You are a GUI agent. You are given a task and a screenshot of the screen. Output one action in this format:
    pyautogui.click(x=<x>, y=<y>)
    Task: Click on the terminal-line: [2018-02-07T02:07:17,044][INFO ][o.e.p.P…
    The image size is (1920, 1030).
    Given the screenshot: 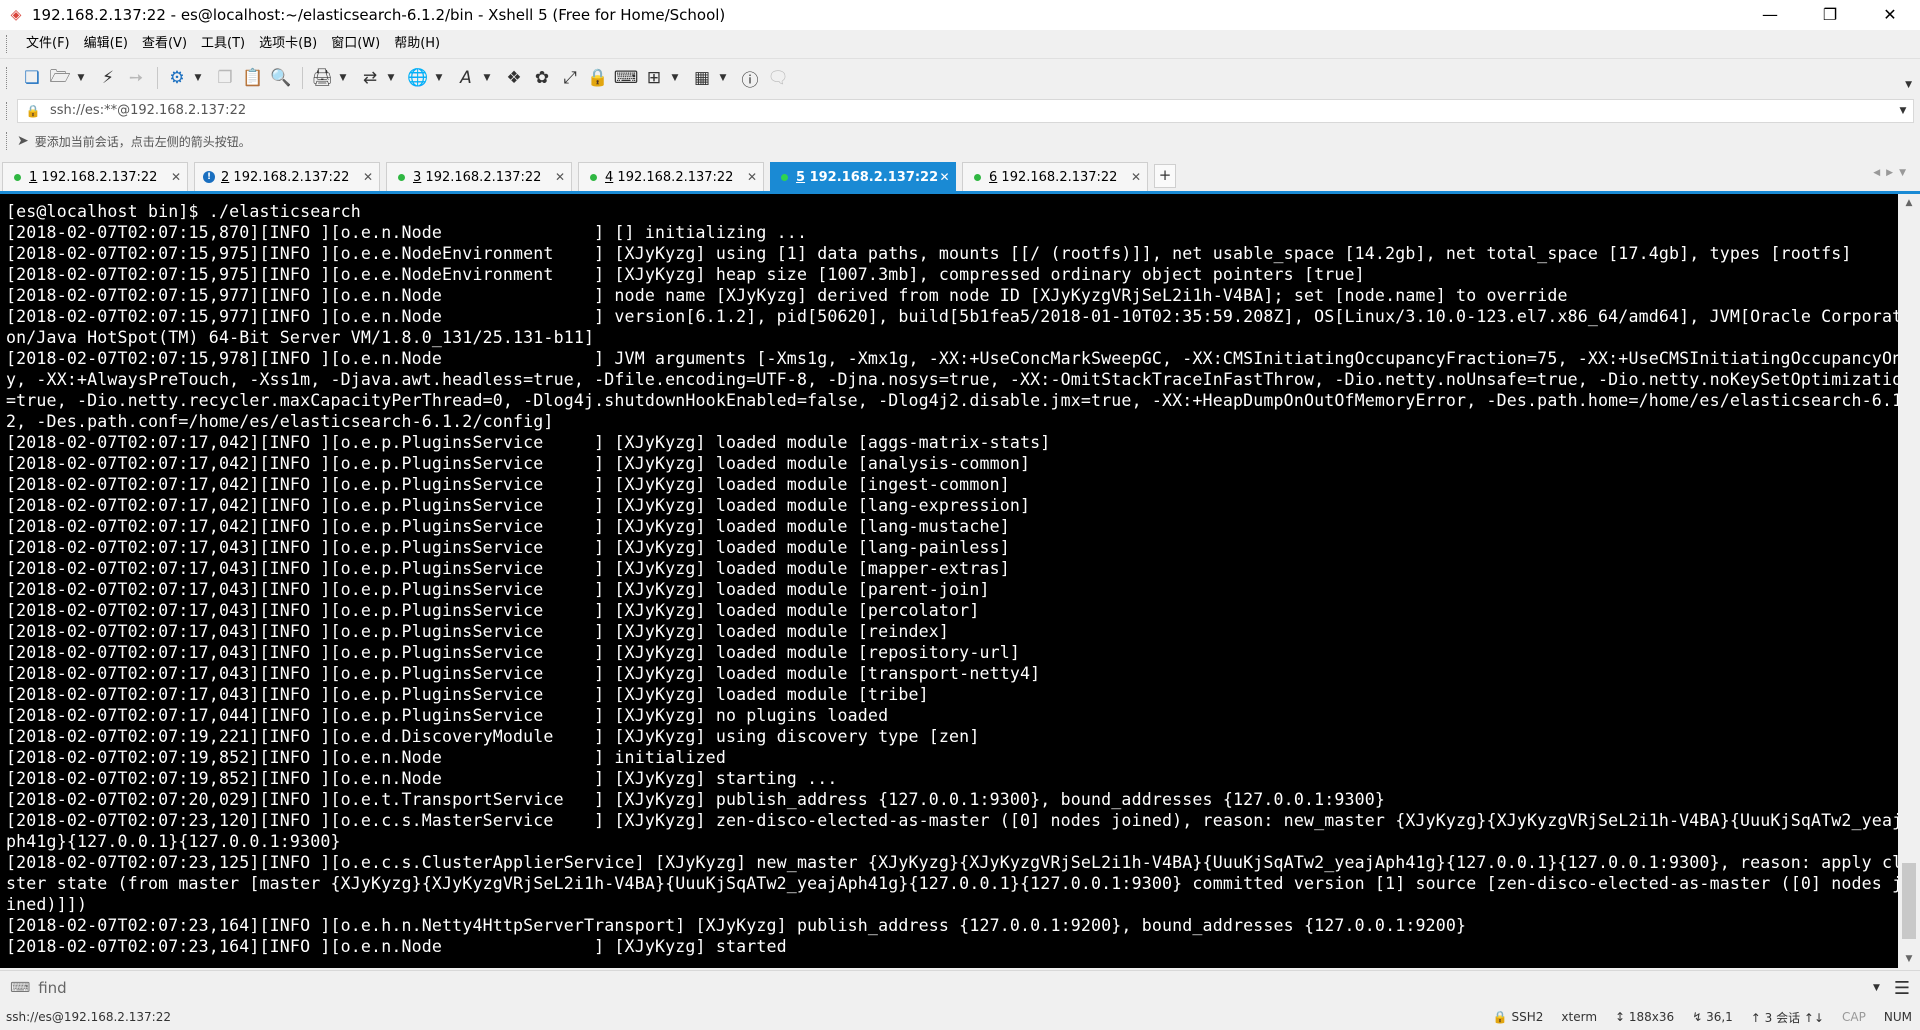 What is the action you would take?
    pyautogui.click(x=447, y=715)
    